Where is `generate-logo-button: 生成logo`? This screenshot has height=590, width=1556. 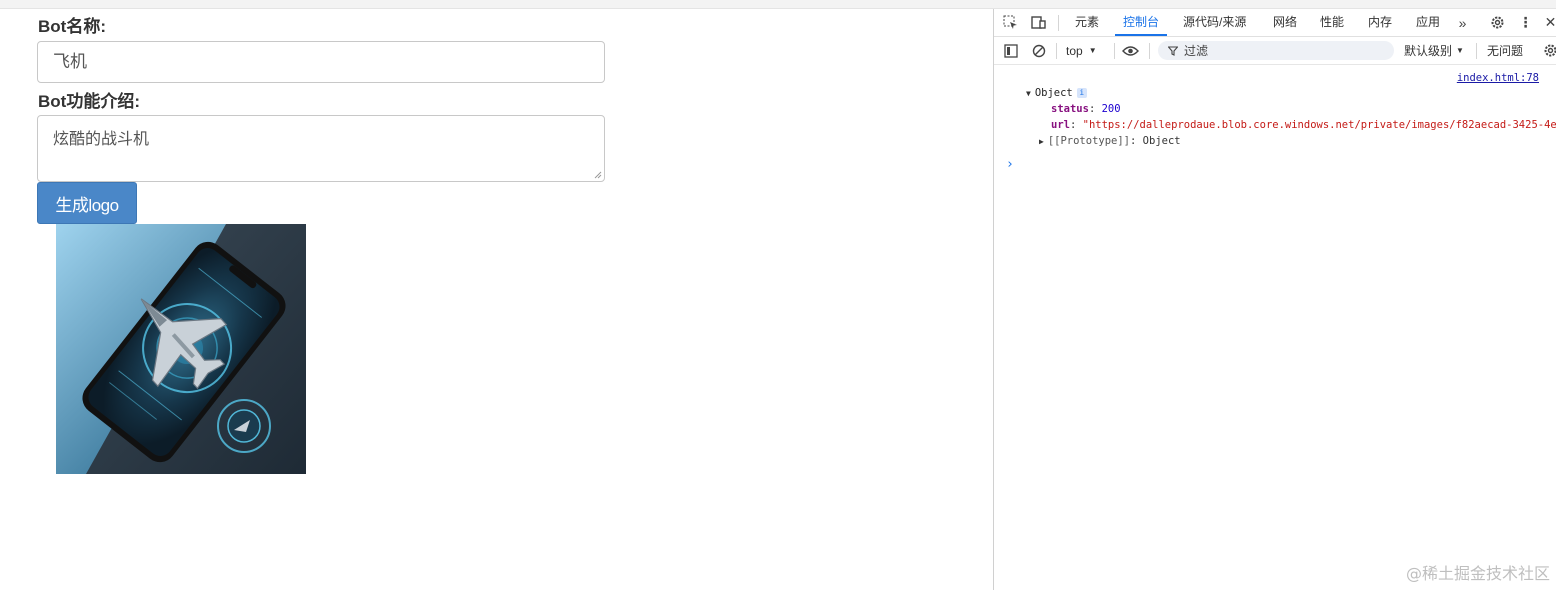 generate-logo-button: 生成logo is located at coordinates (87, 203).